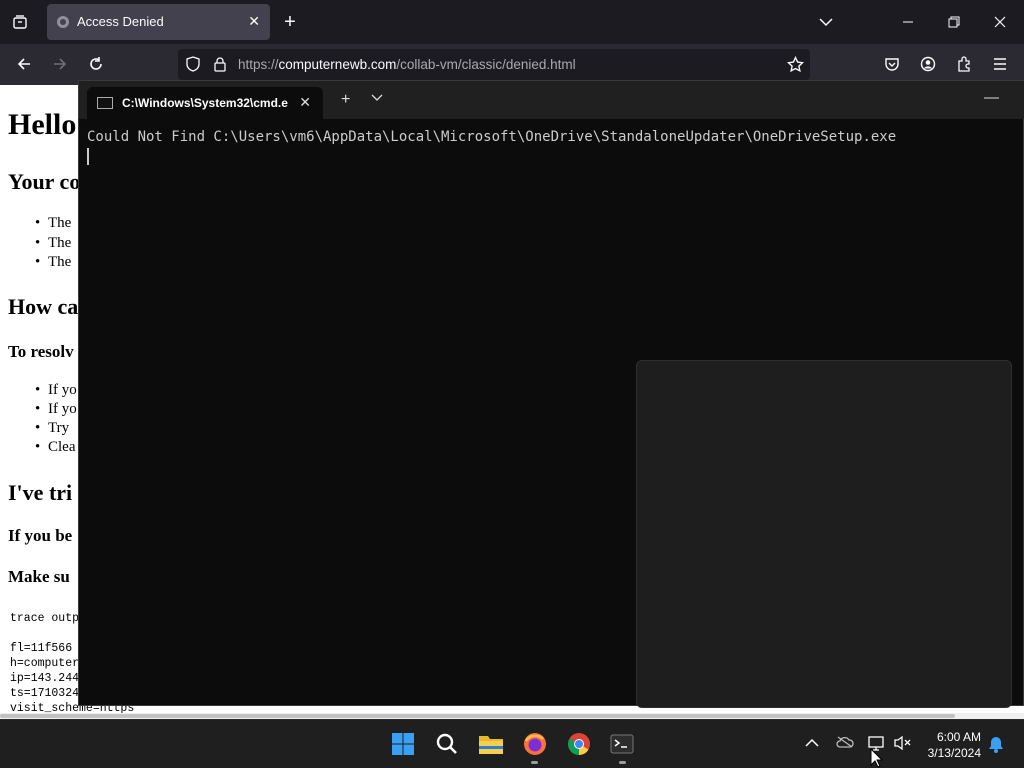  I want to click on app-menu-icon, so click(1000, 64).